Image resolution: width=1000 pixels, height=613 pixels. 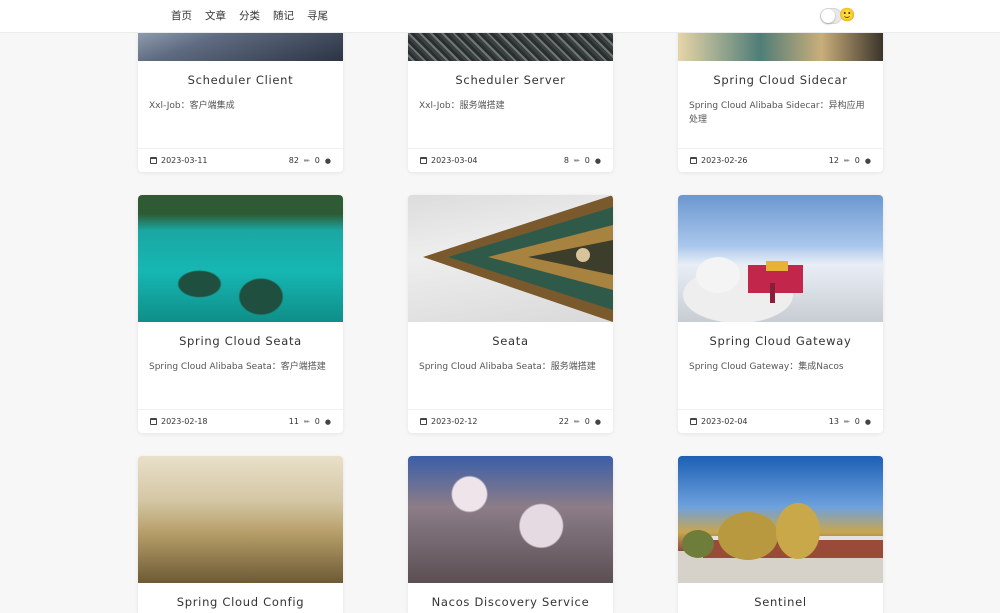 What do you see at coordinates (743, 290) in the screenshot?
I see `yak-graphic` at bounding box center [743, 290].